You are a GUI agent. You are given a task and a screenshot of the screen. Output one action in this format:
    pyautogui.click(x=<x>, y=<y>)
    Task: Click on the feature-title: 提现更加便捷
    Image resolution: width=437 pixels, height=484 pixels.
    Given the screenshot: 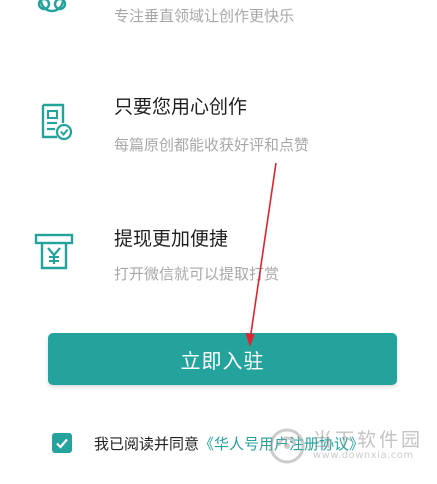 What is the action you would take?
    pyautogui.click(x=171, y=239)
    